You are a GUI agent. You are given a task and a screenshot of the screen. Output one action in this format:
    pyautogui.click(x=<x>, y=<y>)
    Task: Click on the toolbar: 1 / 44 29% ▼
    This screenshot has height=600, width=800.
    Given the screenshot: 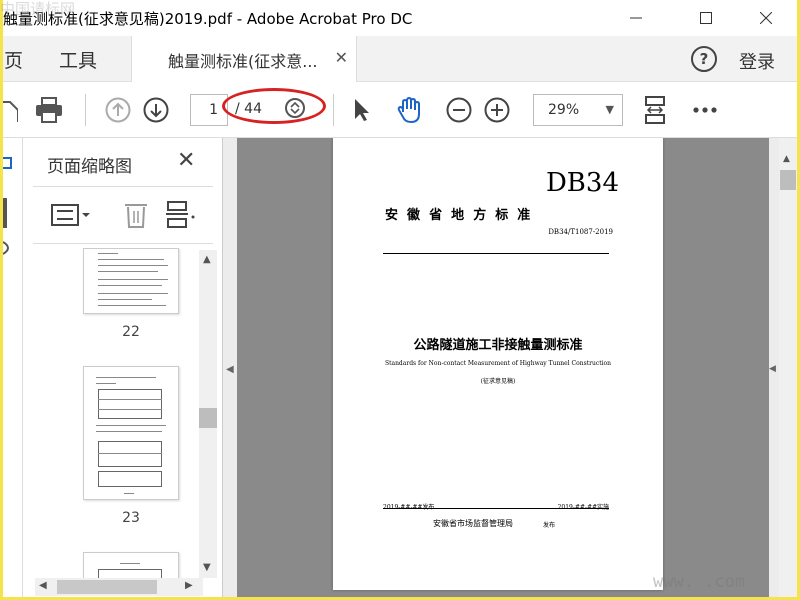 What is the action you would take?
    pyautogui.click(x=400, y=110)
    